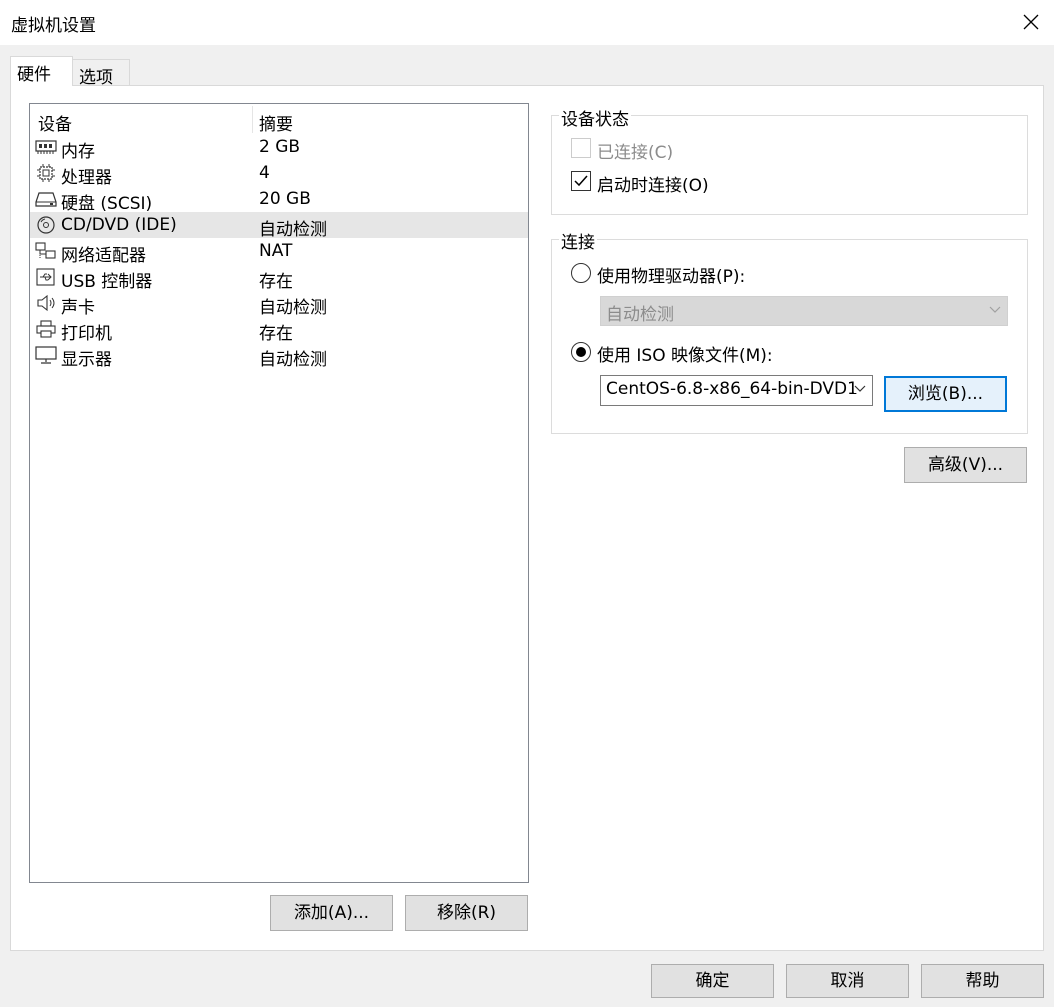  I want to click on device-row-hard-disk: 硬盘 (SCSI) 20 GB, so click(279, 200).